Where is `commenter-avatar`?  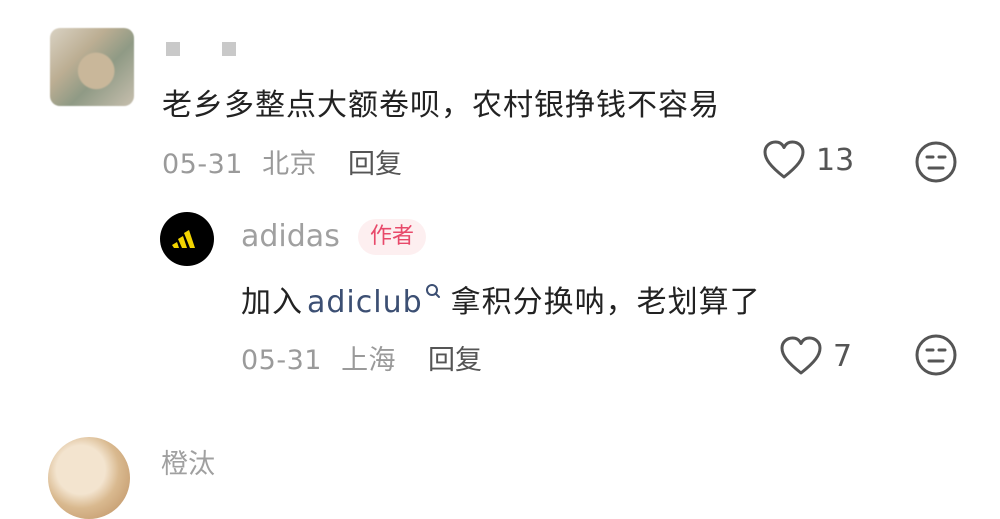 commenter-avatar is located at coordinates (92, 67).